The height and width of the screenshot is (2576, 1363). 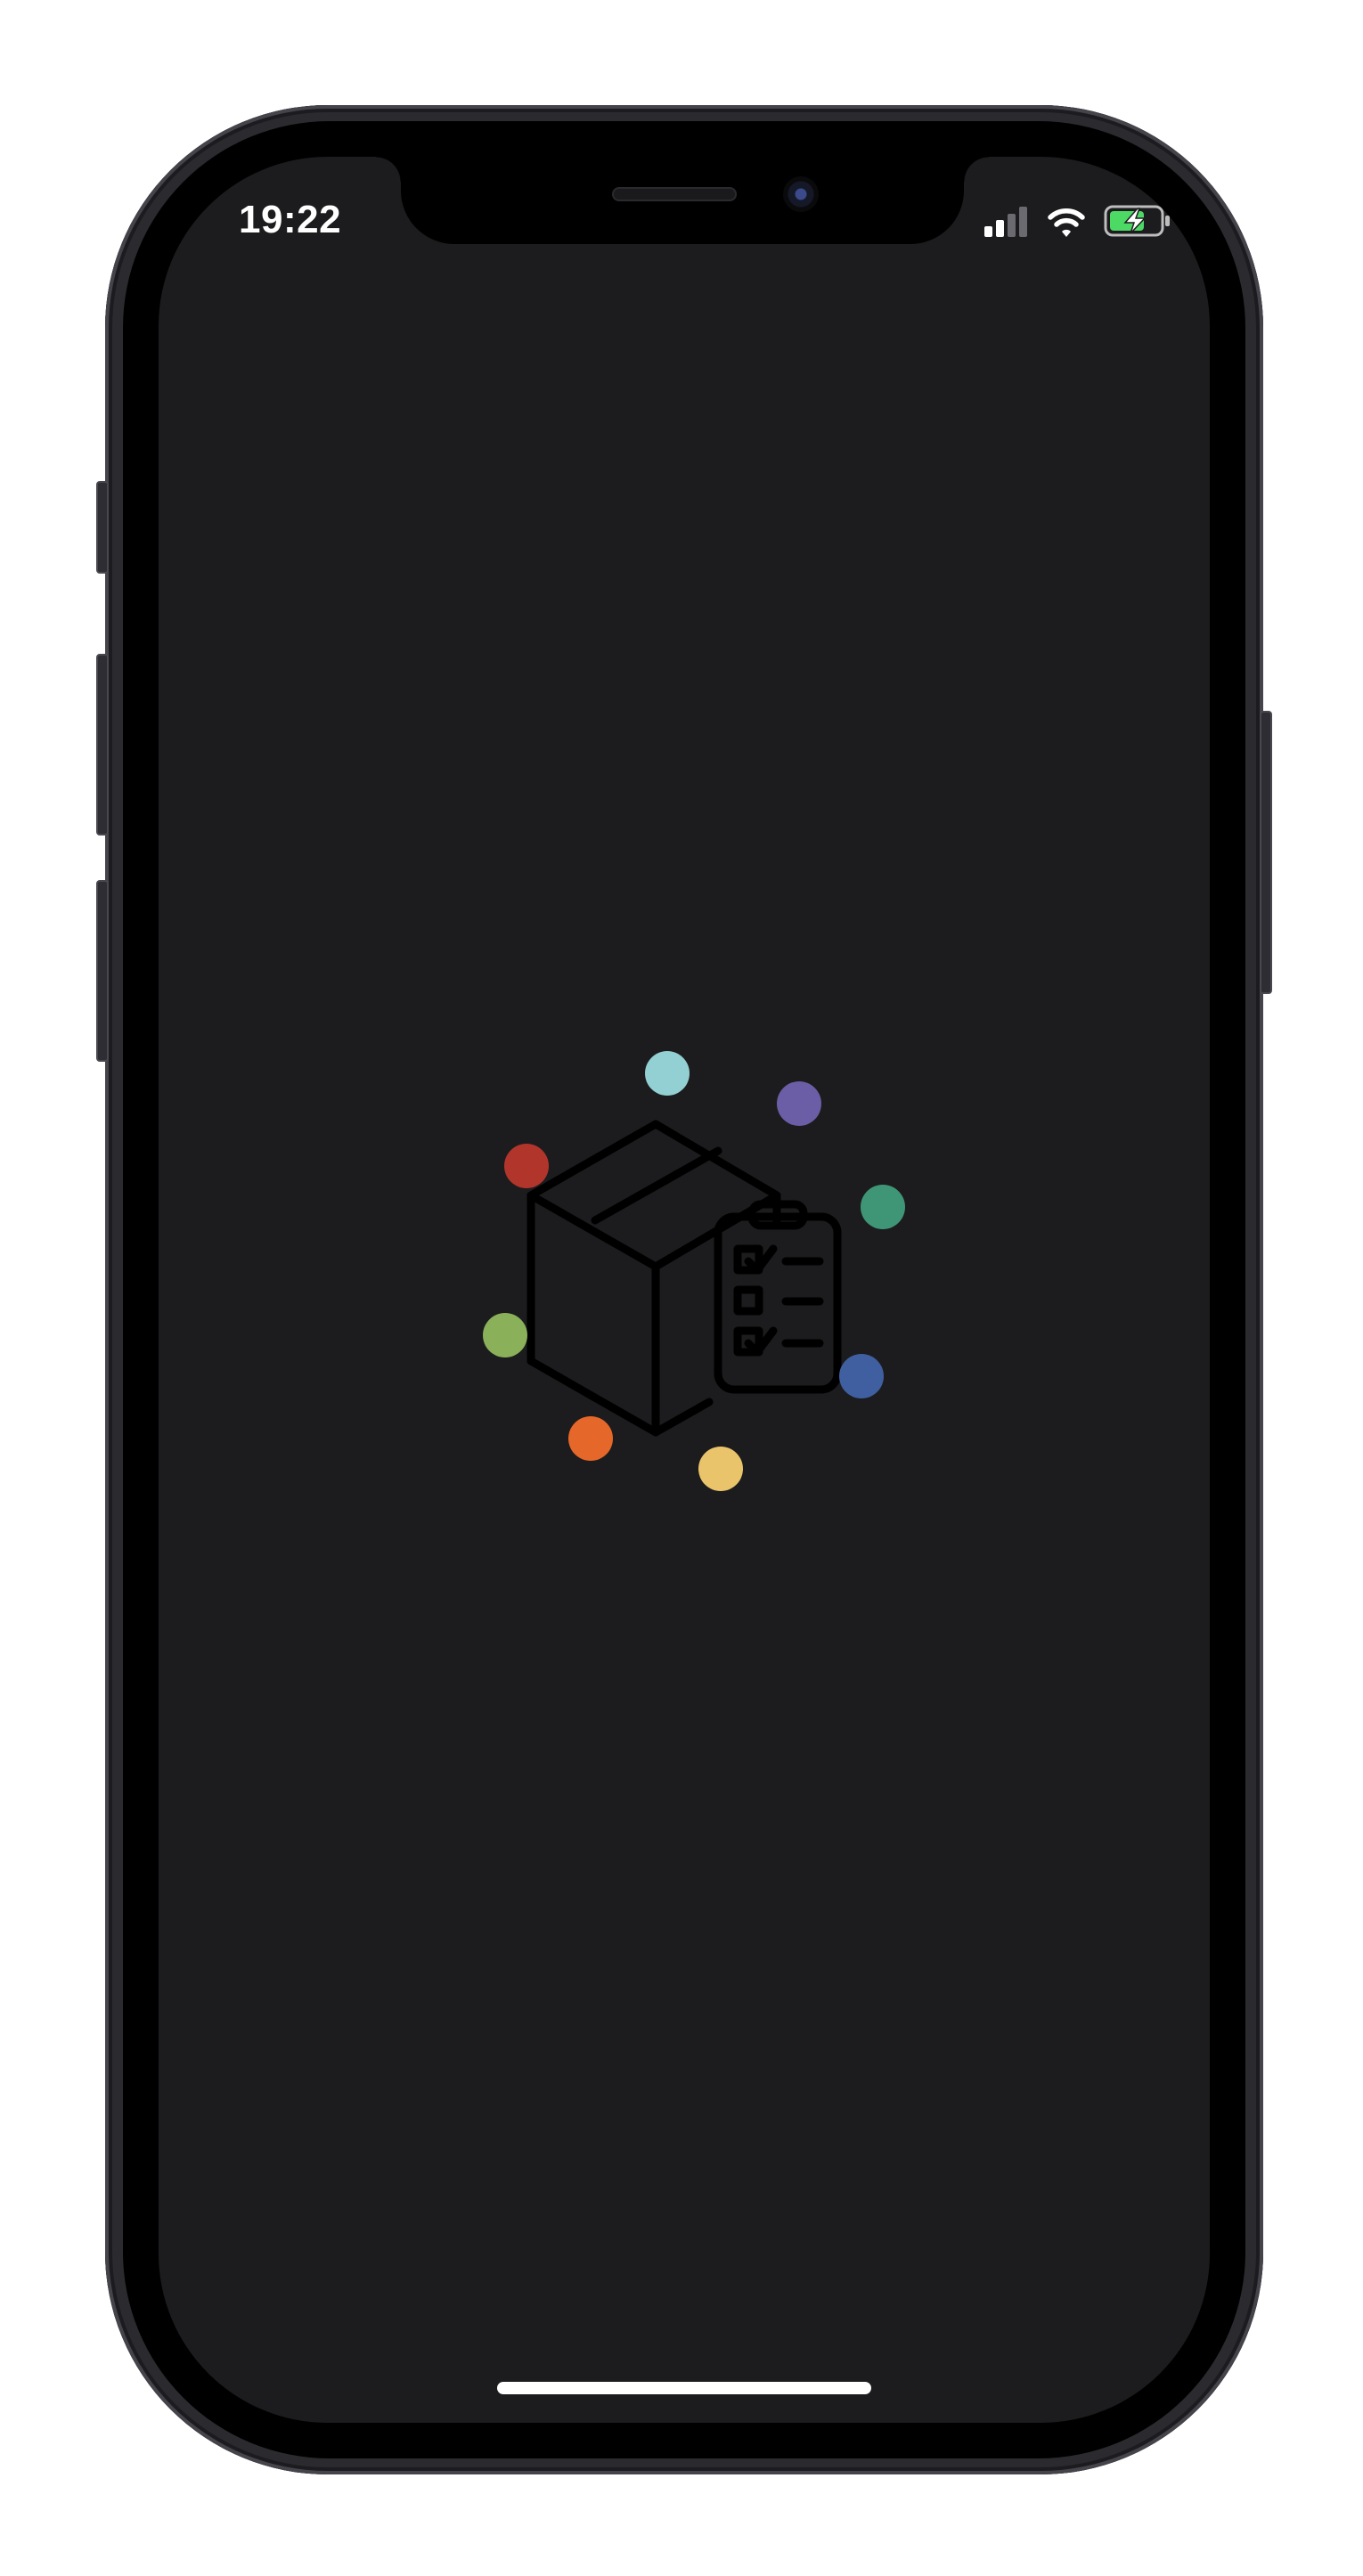 I want to click on status-time: 19:22, so click(x=291, y=220).